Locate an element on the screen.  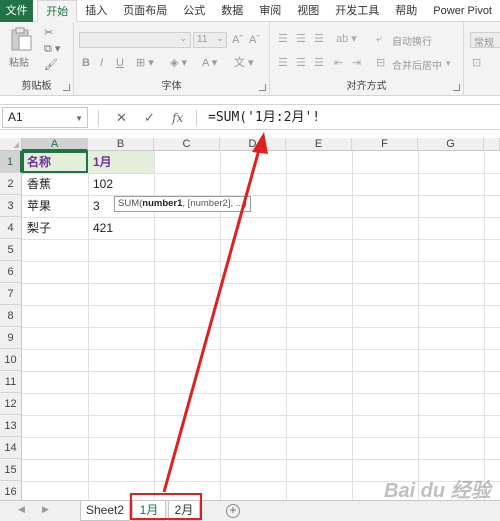
italic-button: I is located at coordinates (101, 63).